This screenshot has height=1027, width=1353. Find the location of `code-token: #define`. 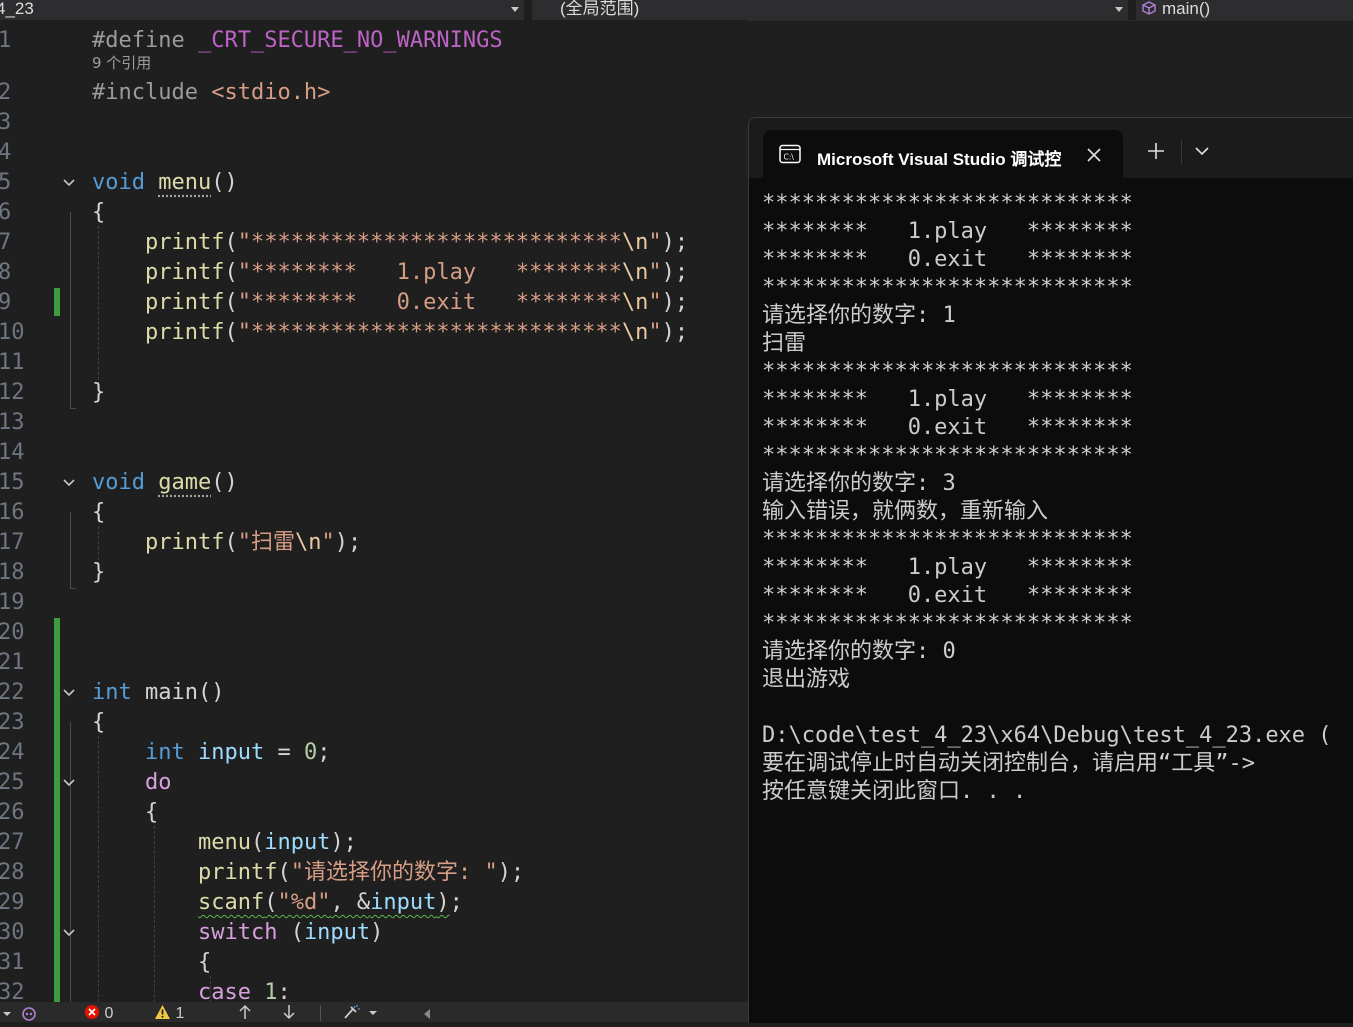

code-token: #define is located at coordinates (145, 40).